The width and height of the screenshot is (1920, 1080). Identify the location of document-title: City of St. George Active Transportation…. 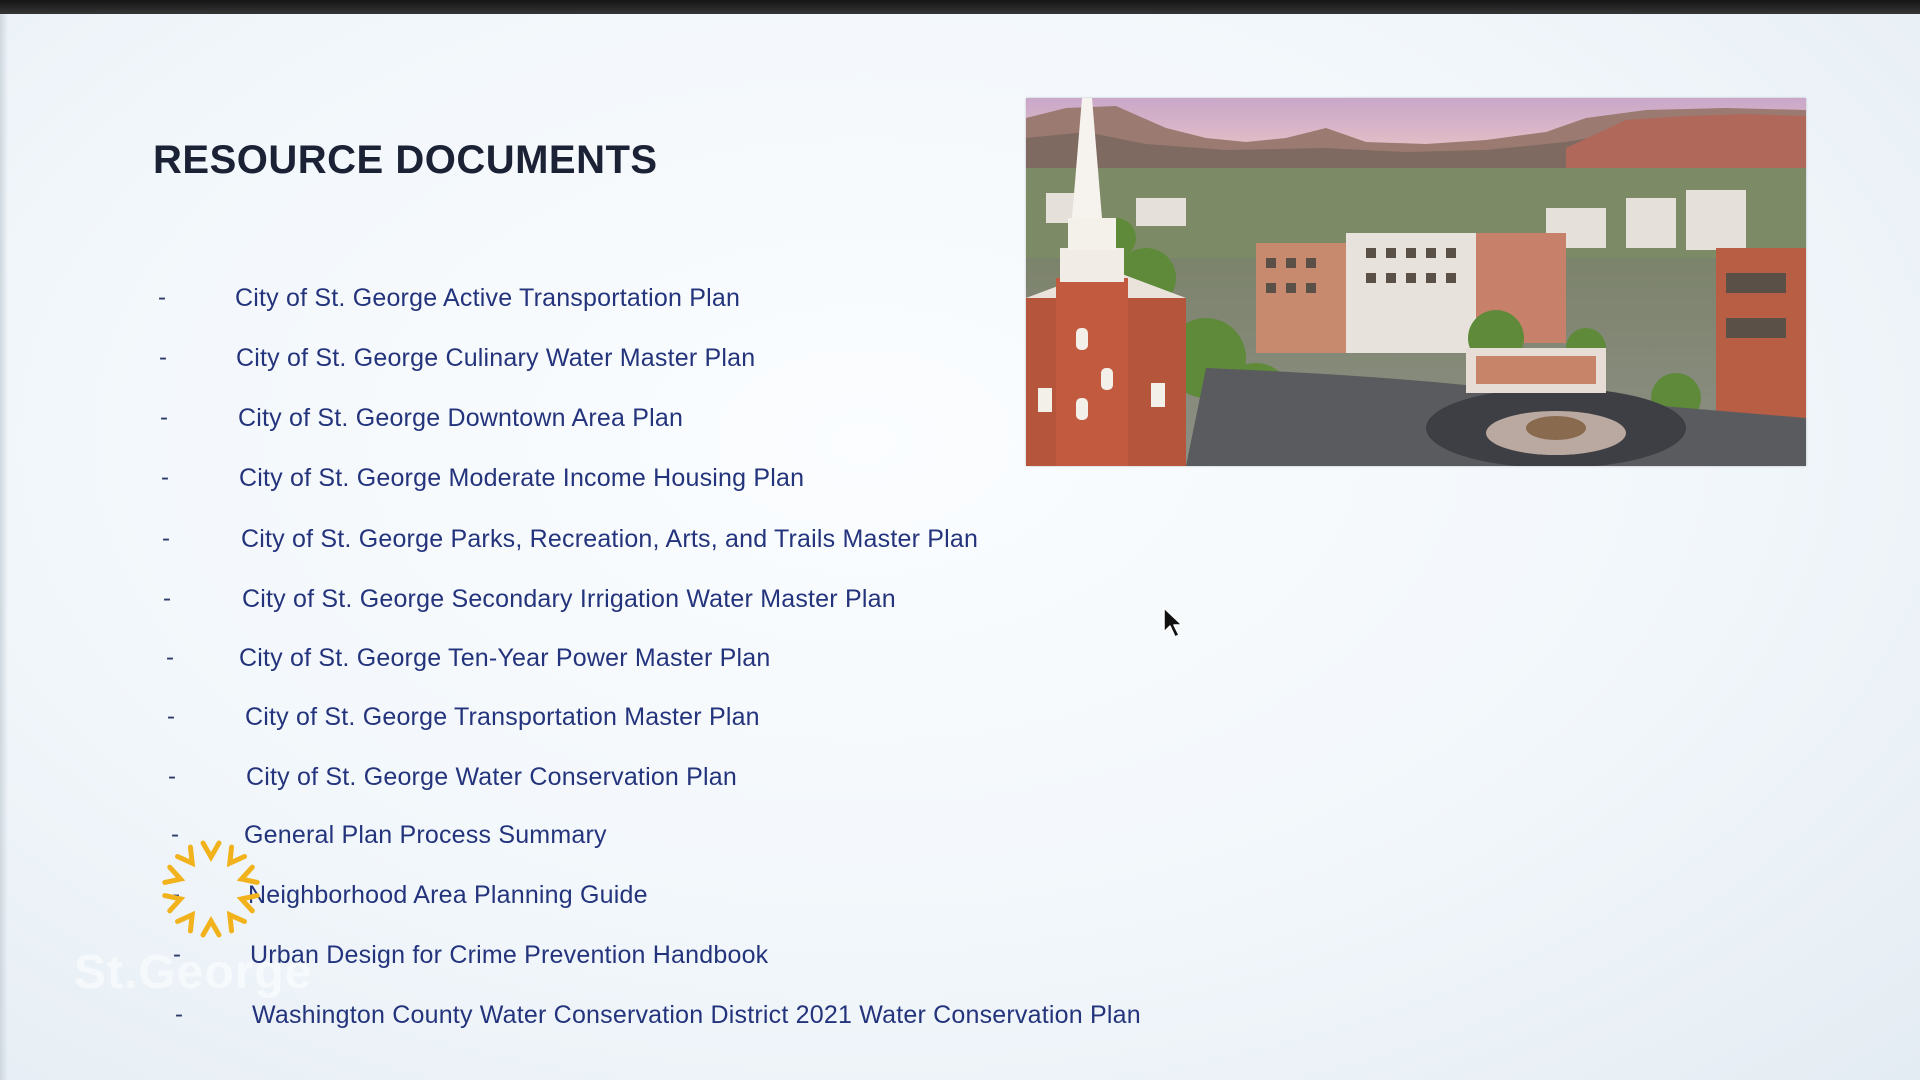
(488, 298).